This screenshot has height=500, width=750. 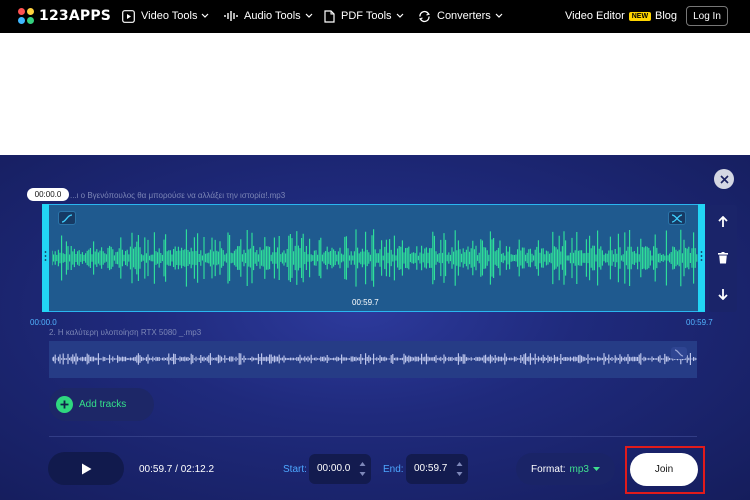 I want to click on format-select: Format: mp3, so click(x=565, y=469).